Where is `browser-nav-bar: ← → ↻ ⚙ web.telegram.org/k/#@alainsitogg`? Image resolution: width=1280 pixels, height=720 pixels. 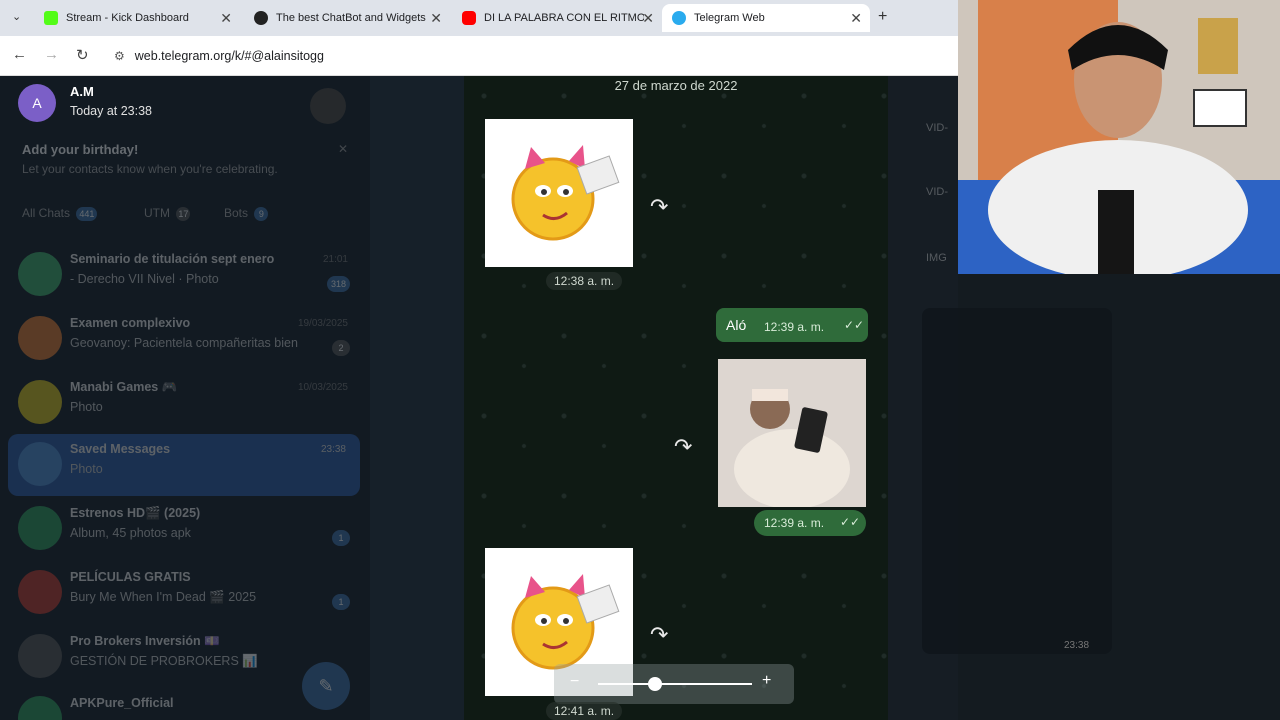 browser-nav-bar: ← → ↻ ⚙ web.telegram.org/k/#@alainsitogg is located at coordinates (479, 56).